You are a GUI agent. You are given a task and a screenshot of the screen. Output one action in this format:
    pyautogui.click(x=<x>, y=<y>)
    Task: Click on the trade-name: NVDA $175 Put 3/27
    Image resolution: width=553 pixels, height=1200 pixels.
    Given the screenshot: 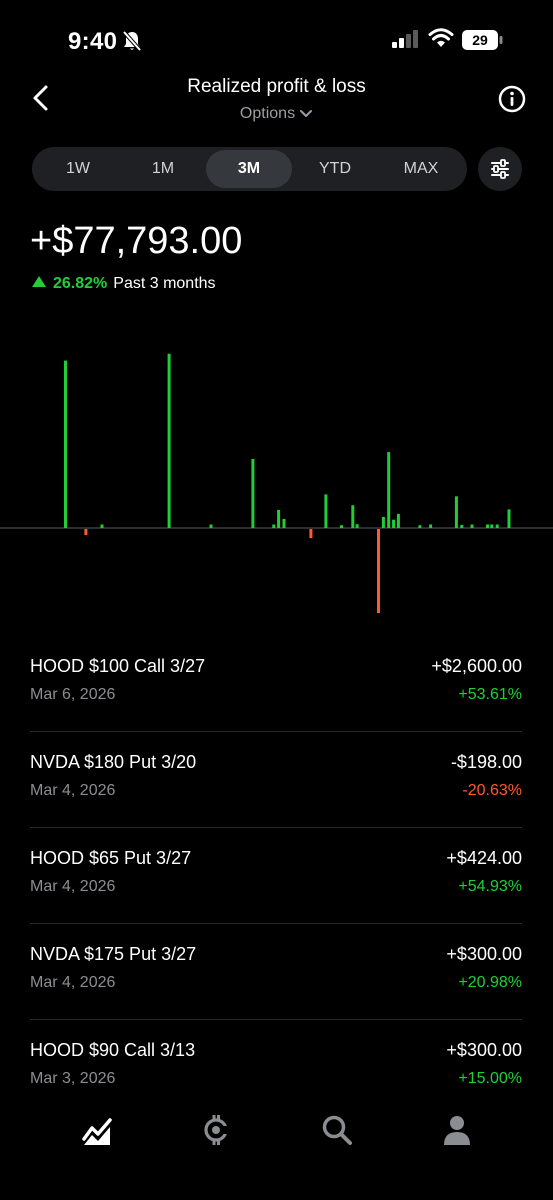 What is the action you would take?
    pyautogui.click(x=113, y=954)
    